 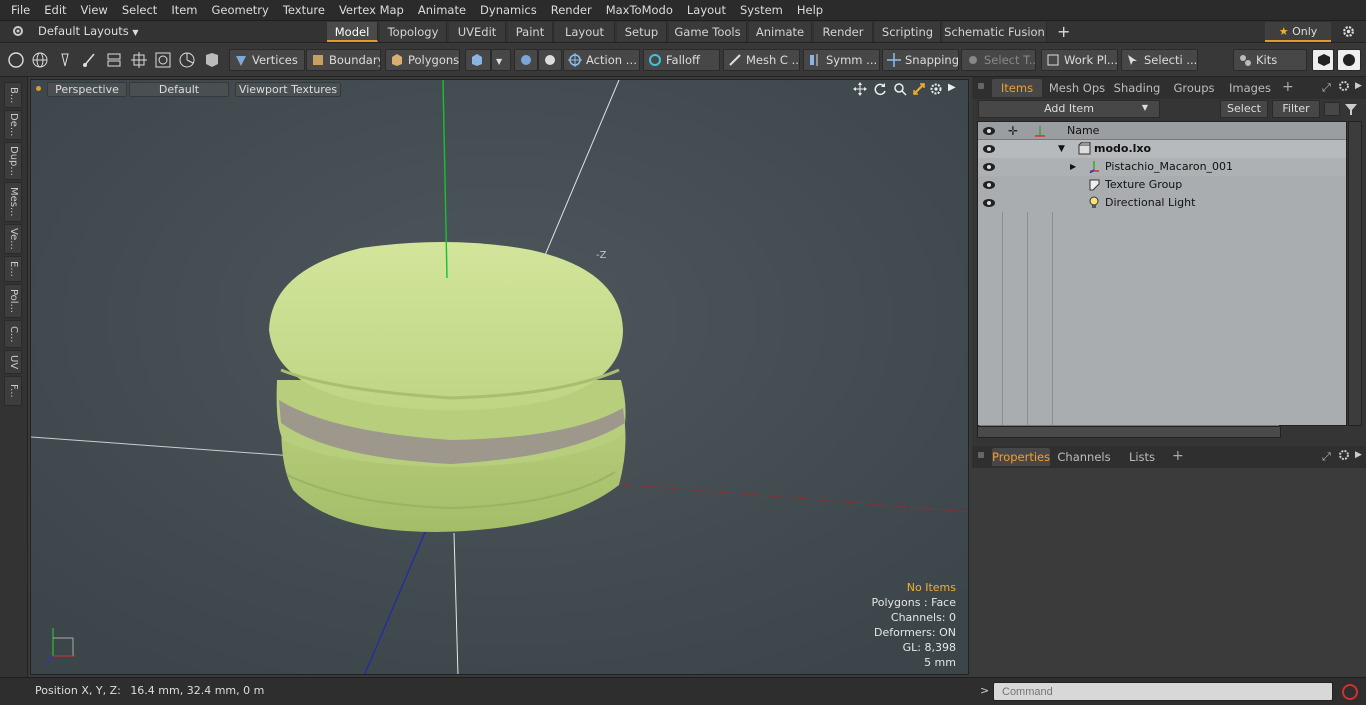 I want to click on tab-properties: Properties, so click(x=1021, y=457).